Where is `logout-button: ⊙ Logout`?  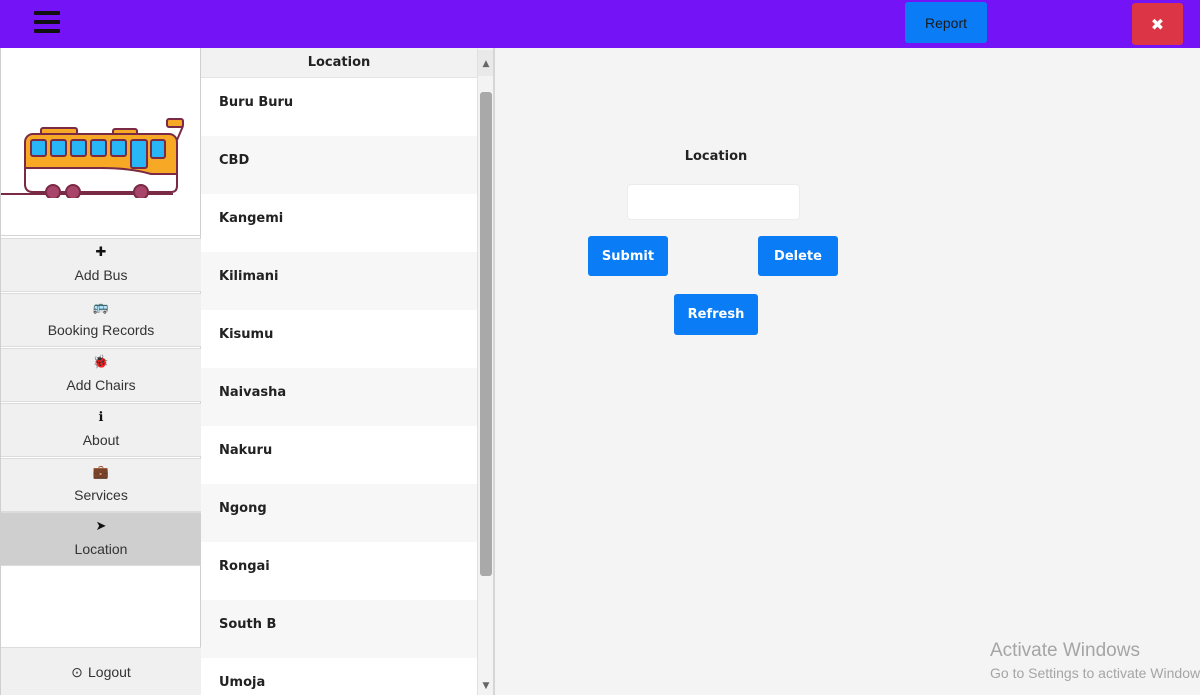
logout-button: ⊙ Logout is located at coordinates (101, 671).